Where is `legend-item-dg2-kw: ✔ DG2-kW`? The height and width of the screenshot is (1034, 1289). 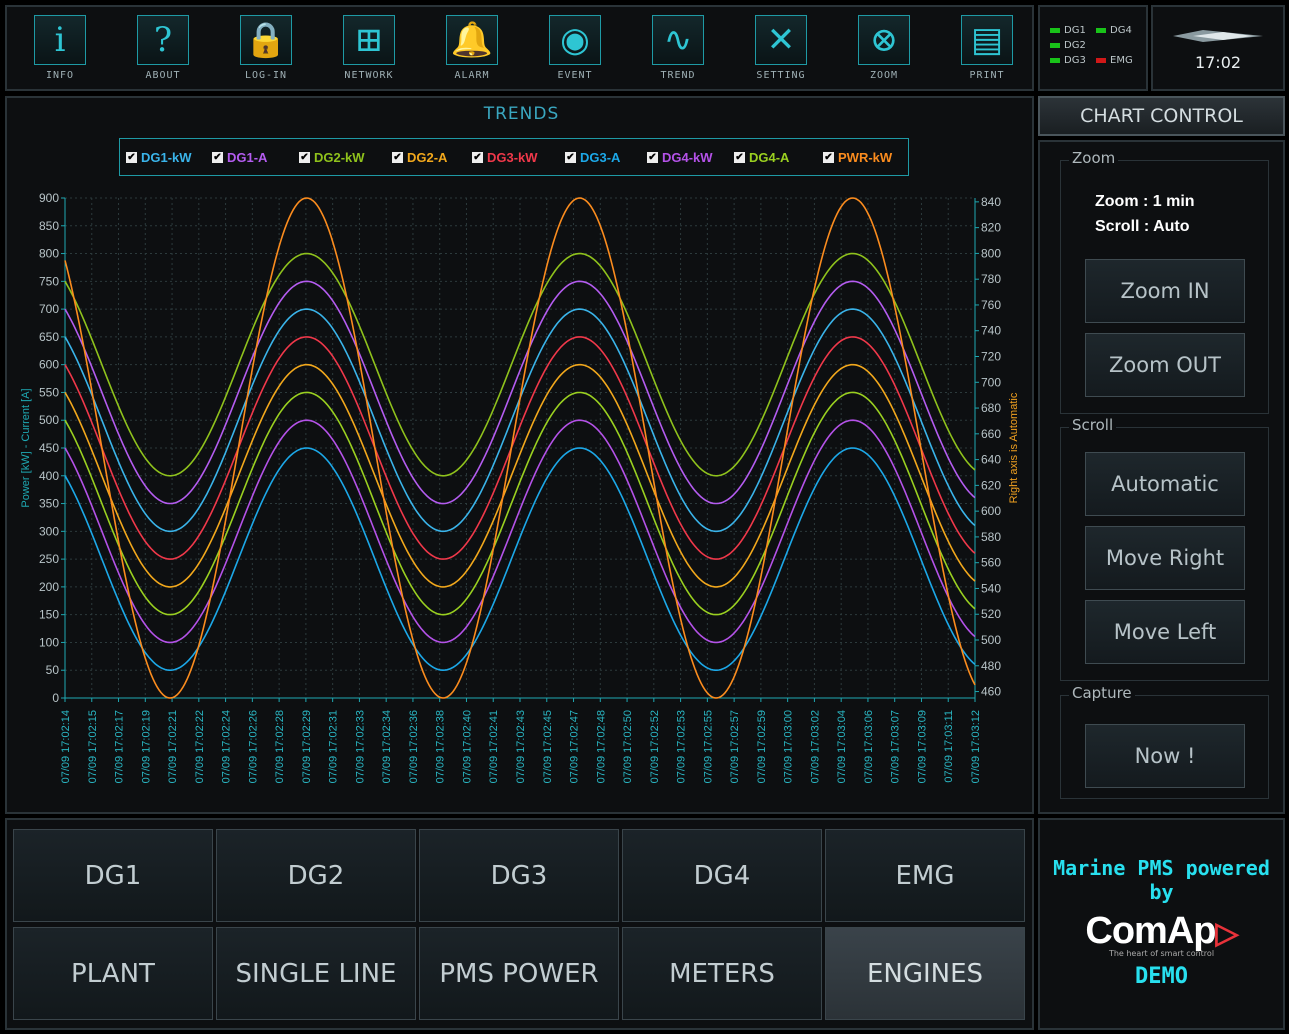
legend-item-dg2-kw: ✔ DG2-kW is located at coordinates (332, 157).